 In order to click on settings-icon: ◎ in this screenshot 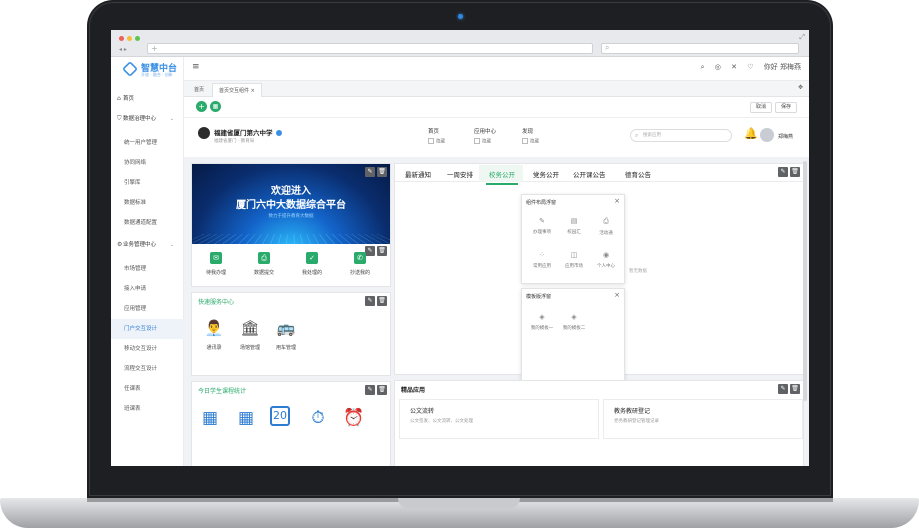, I will do `click(718, 67)`.